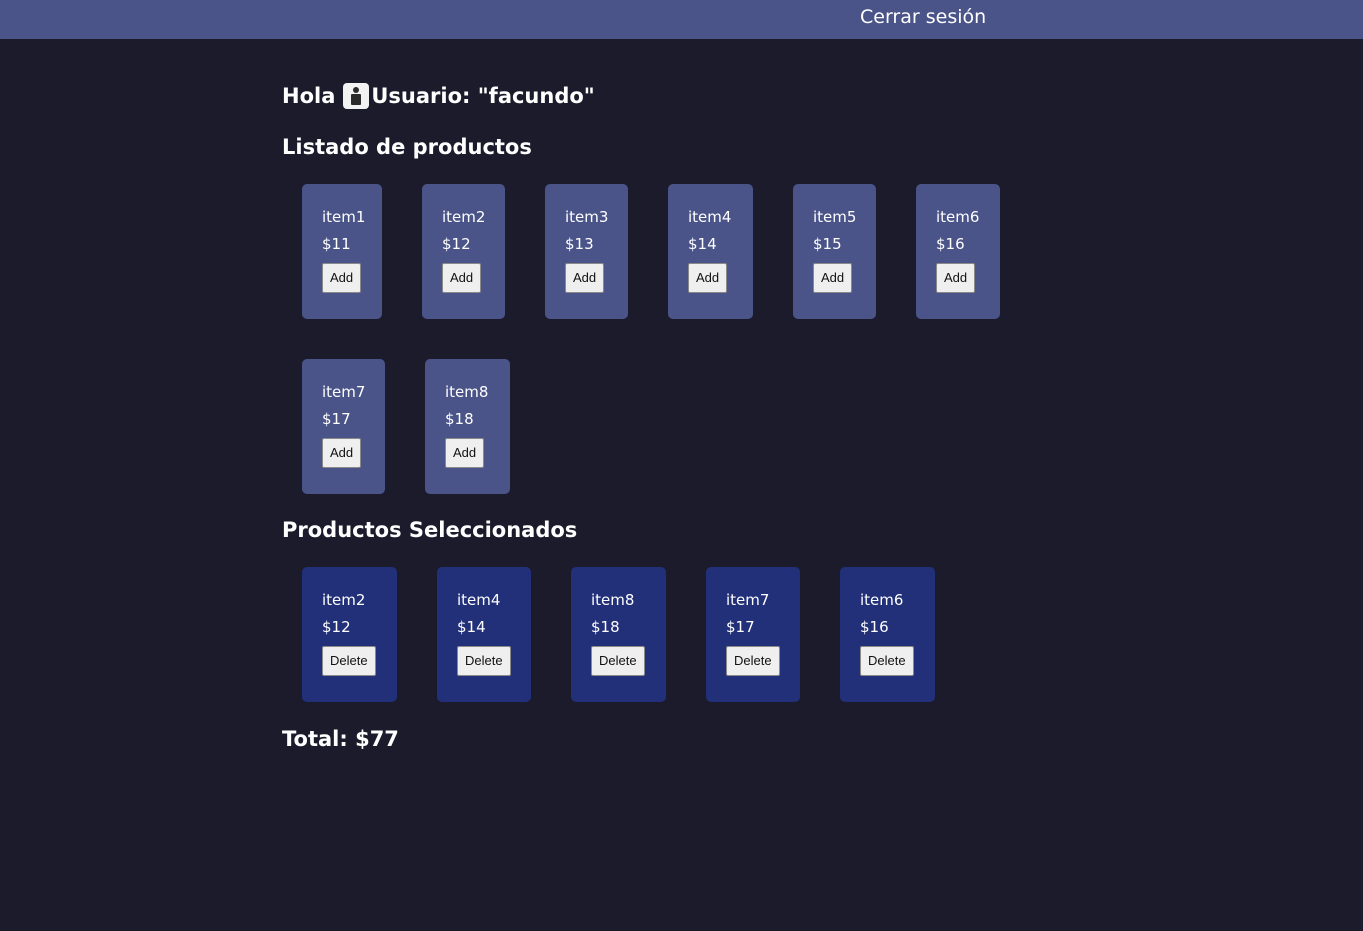 This screenshot has width=1363, height=931. What do you see at coordinates (882, 600) in the screenshot?
I see `selected-name: item6` at bounding box center [882, 600].